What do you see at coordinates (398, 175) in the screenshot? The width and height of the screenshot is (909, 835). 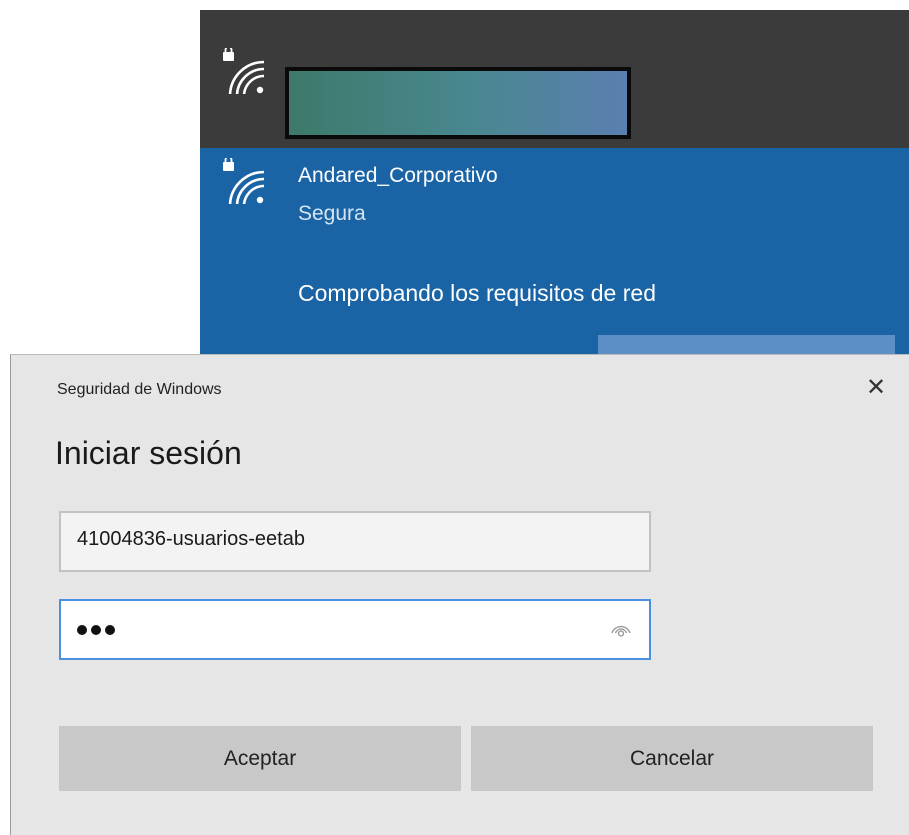 I see `network-name: Andared_Corporativo` at bounding box center [398, 175].